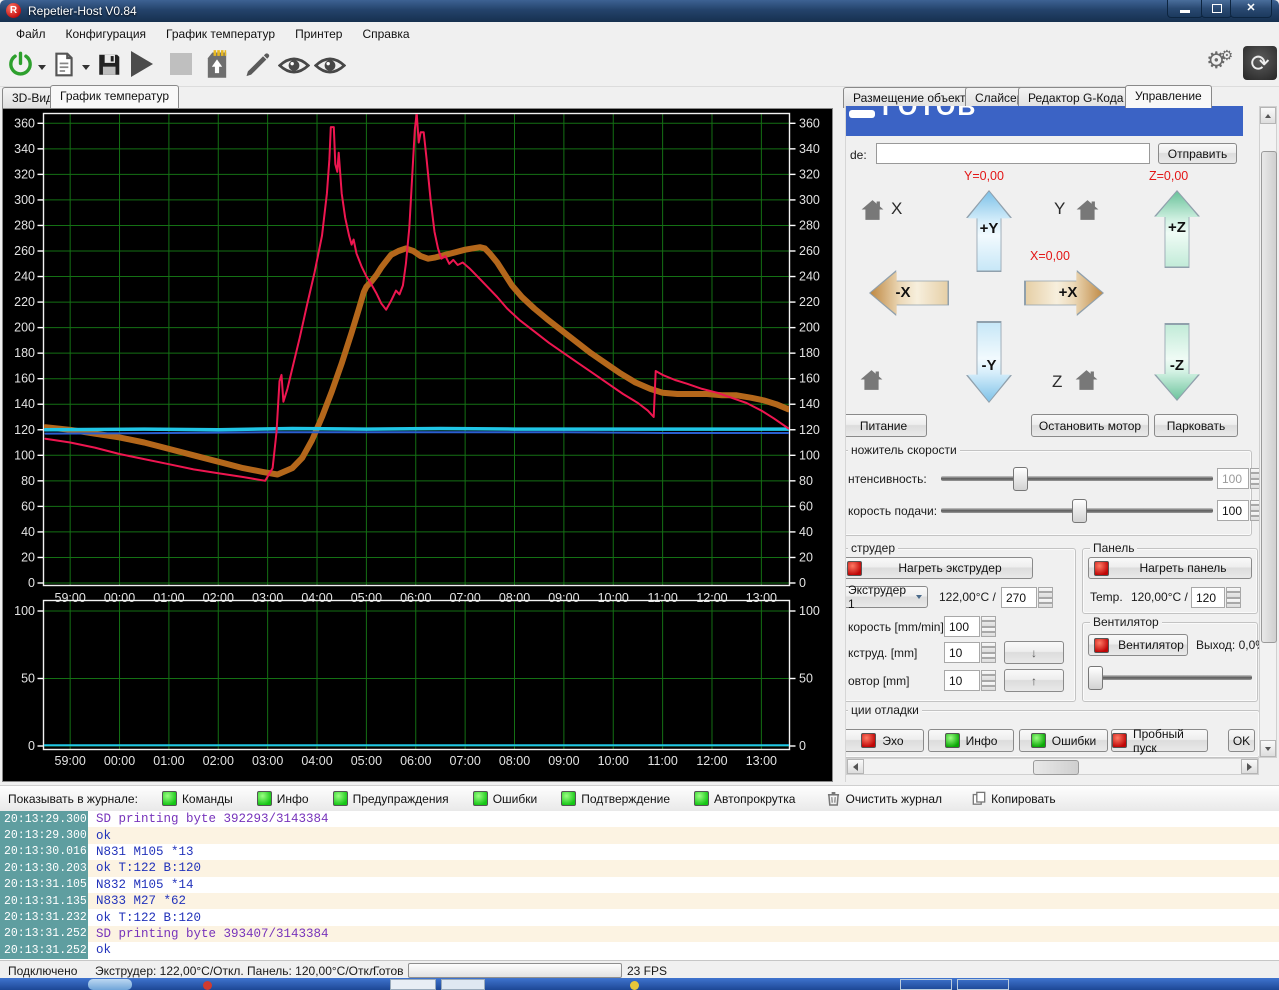 Image resolution: width=1279 pixels, height=990 pixels. Describe the element at coordinates (809, 251) in the screenshot. I see `svg-text: 260` at that location.